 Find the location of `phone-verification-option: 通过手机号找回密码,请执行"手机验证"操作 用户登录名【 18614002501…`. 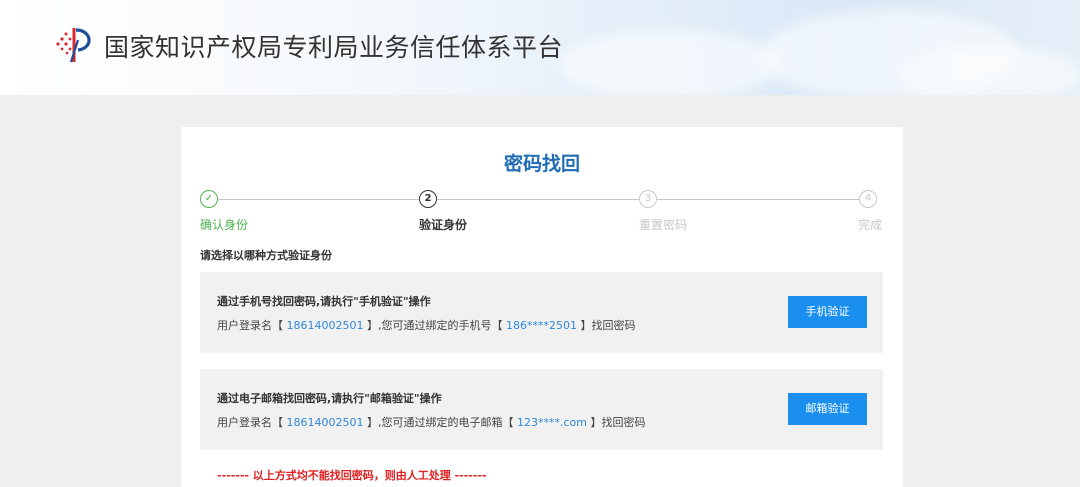

phone-verification-option: 通过手机号找回密码,请执行"手机验证"操作 用户登录名【 18614002501… is located at coordinates (541, 312).